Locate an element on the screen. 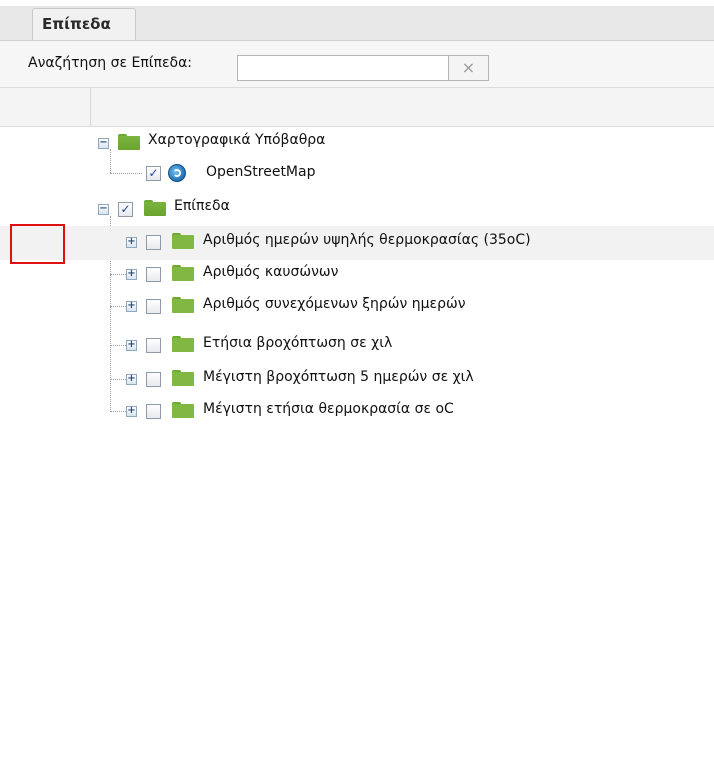 The width and height of the screenshot is (714, 758). tree-node-label: Αριθμός συνεχόμενων ξηρών ημερών is located at coordinates (334, 304).